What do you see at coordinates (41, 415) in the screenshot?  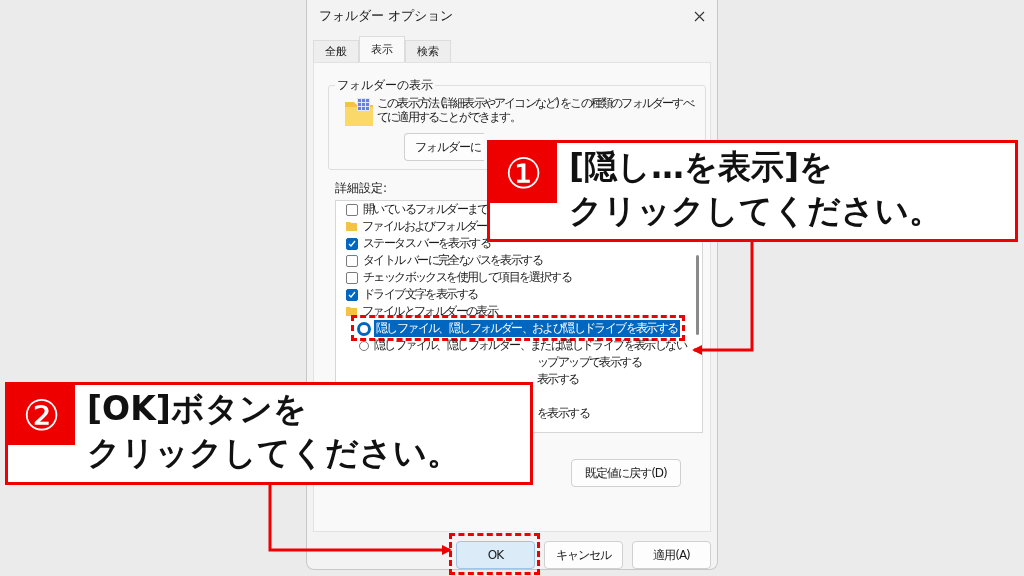 I see `step-number: ②` at bounding box center [41, 415].